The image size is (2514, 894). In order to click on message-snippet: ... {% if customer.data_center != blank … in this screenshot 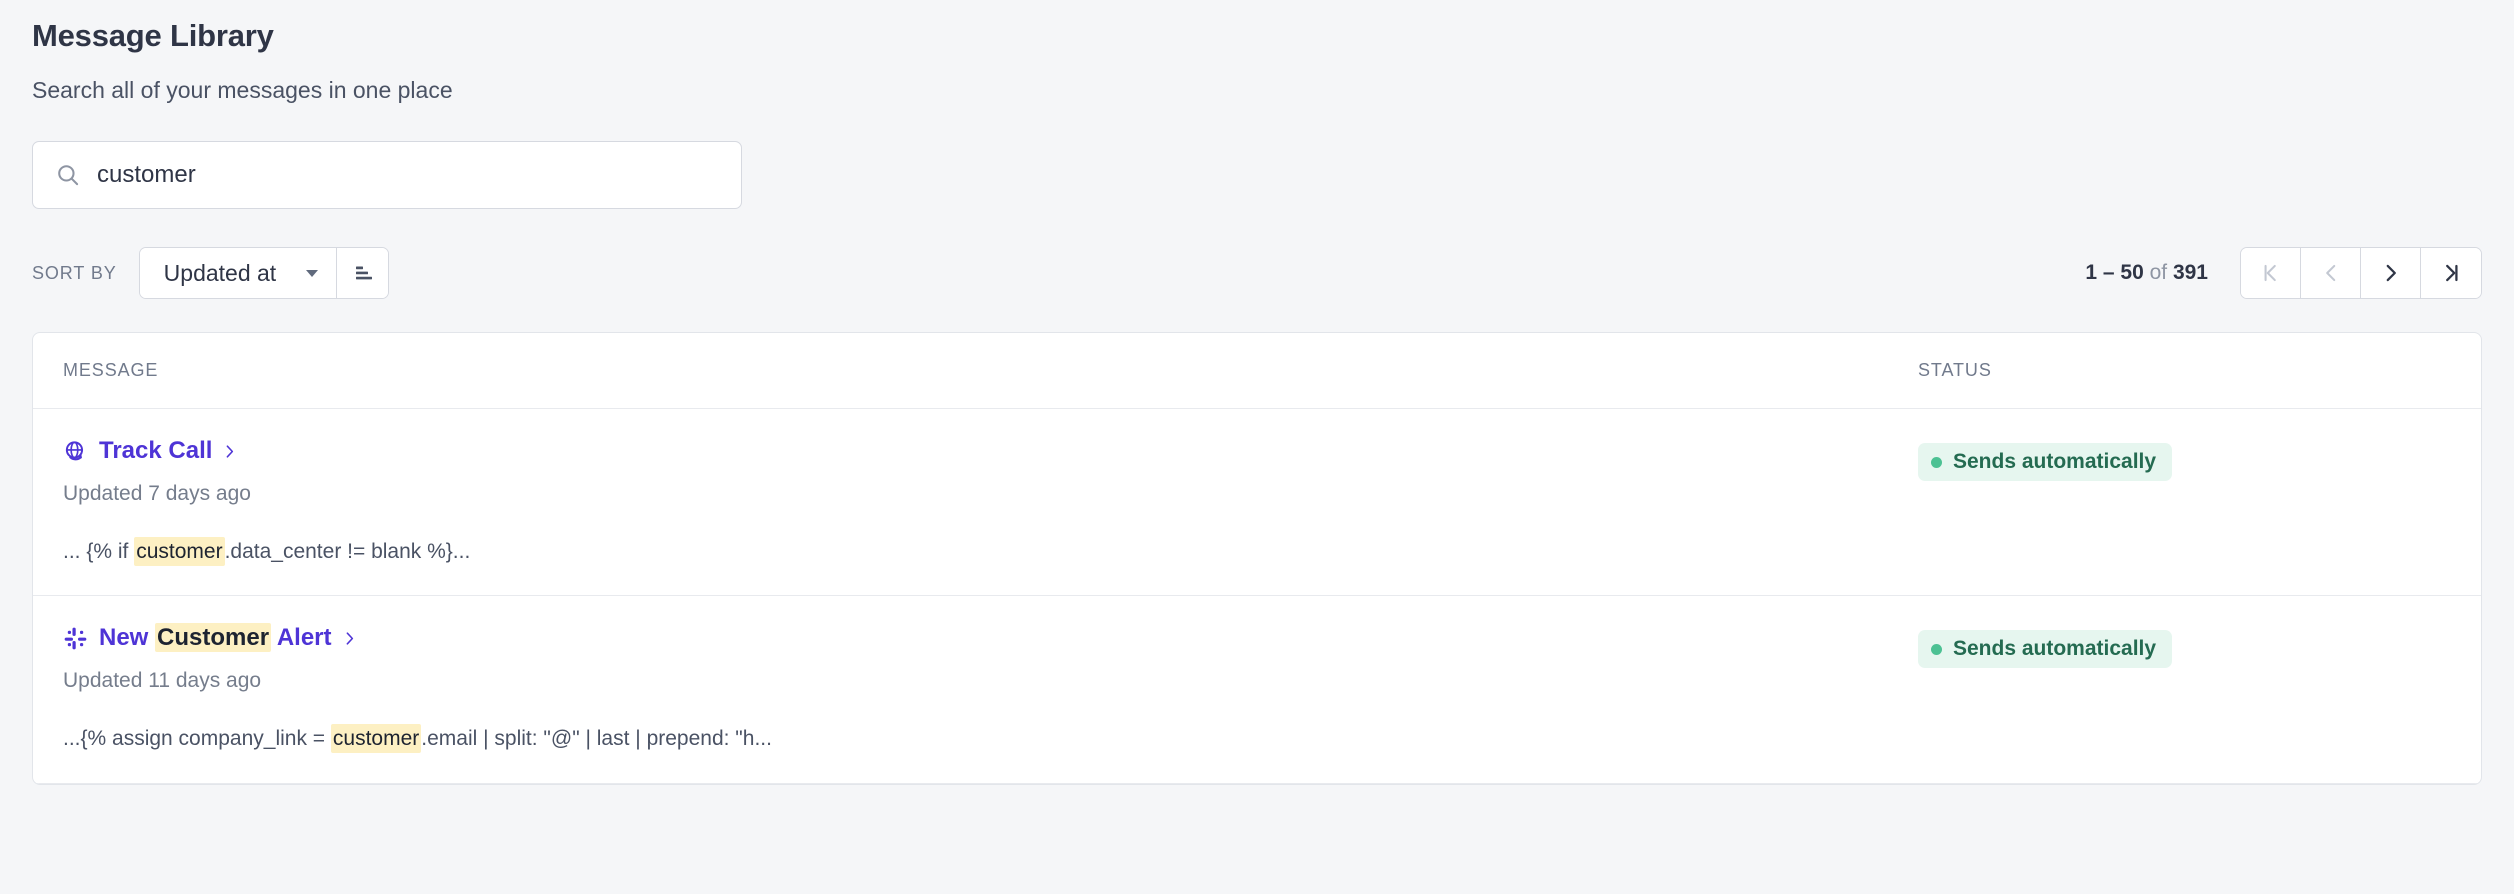, I will do `click(990, 552)`.